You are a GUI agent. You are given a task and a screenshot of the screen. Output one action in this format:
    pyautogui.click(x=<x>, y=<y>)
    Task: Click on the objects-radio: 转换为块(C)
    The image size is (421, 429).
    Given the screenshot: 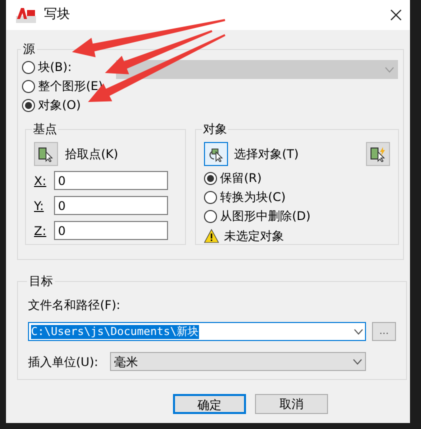 What is the action you would take?
    pyautogui.click(x=297, y=197)
    